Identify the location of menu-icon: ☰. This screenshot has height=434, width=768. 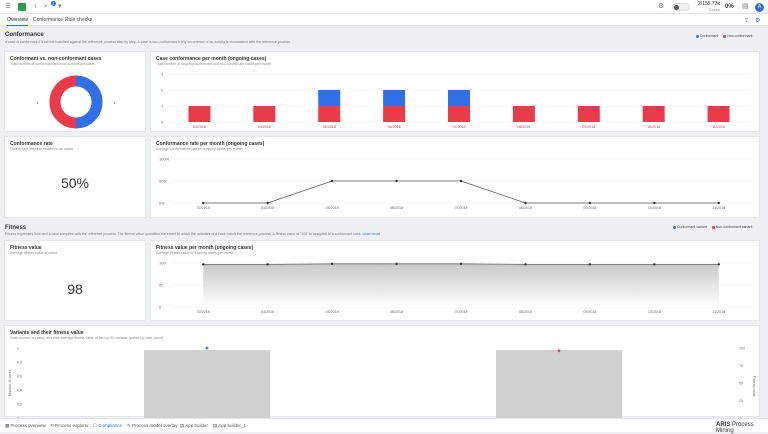
(8, 7).